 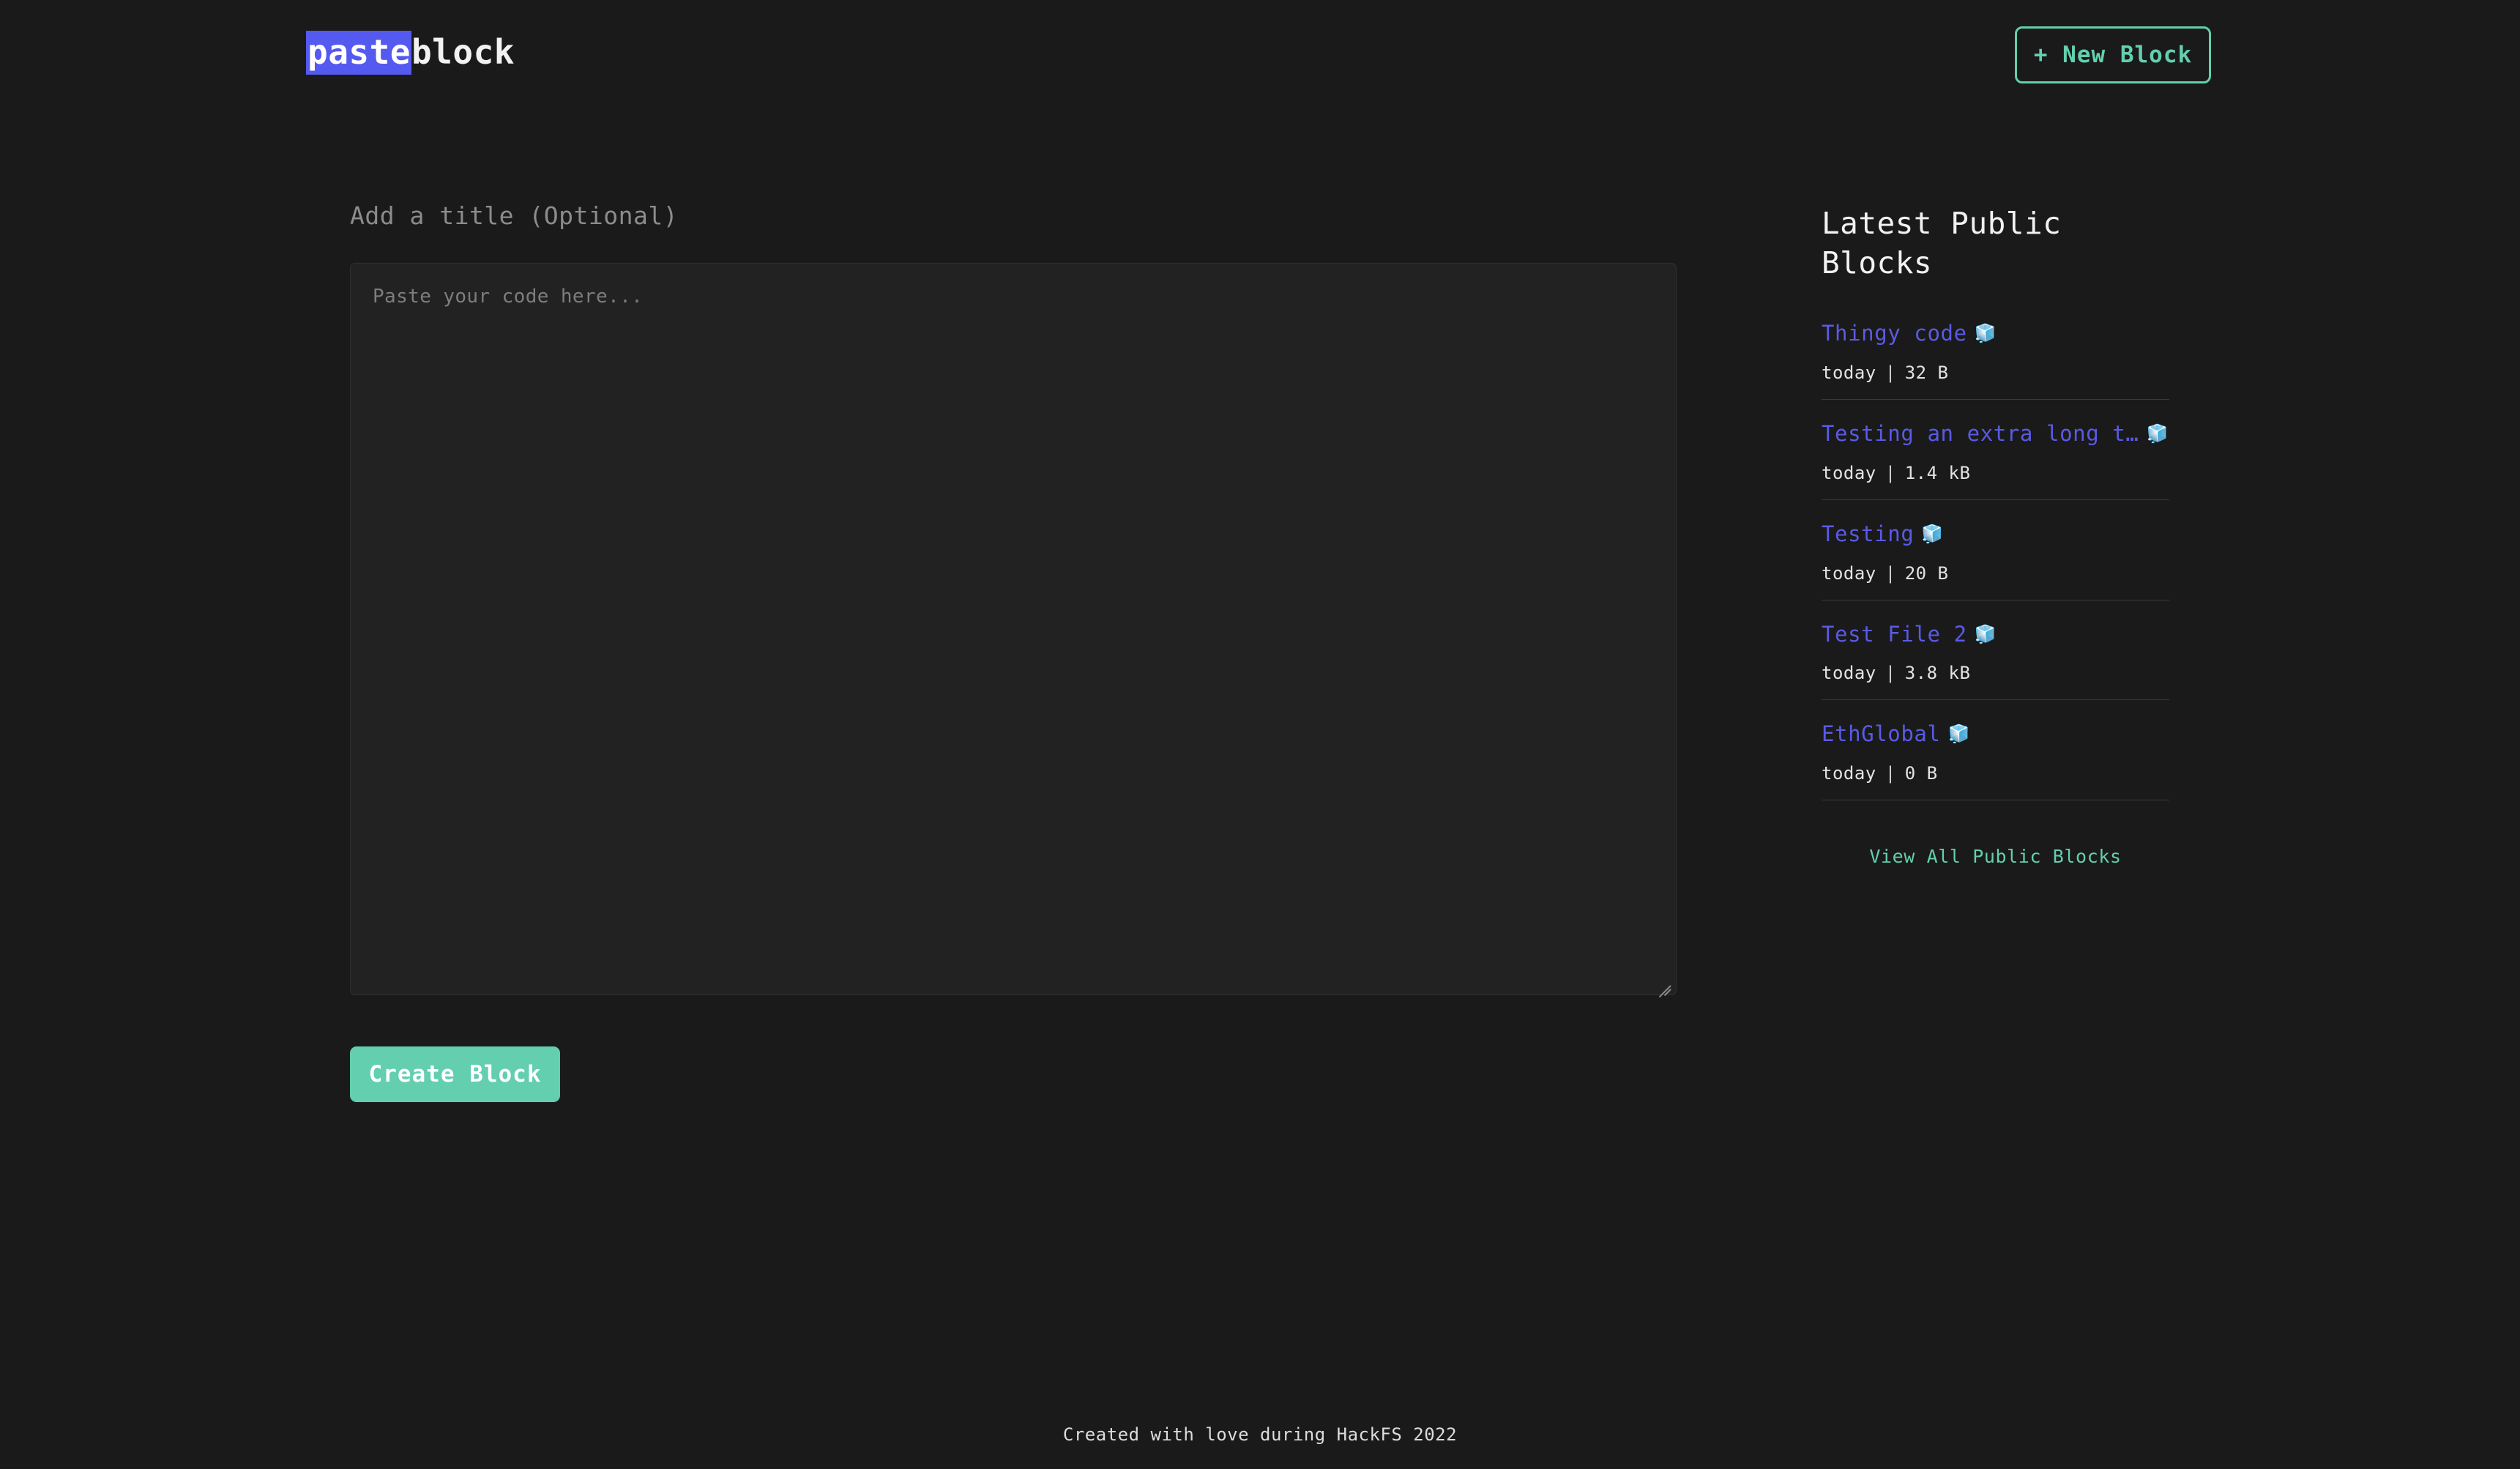 What do you see at coordinates (1995, 372) in the screenshot?
I see `block-meta: today | 32 B` at bounding box center [1995, 372].